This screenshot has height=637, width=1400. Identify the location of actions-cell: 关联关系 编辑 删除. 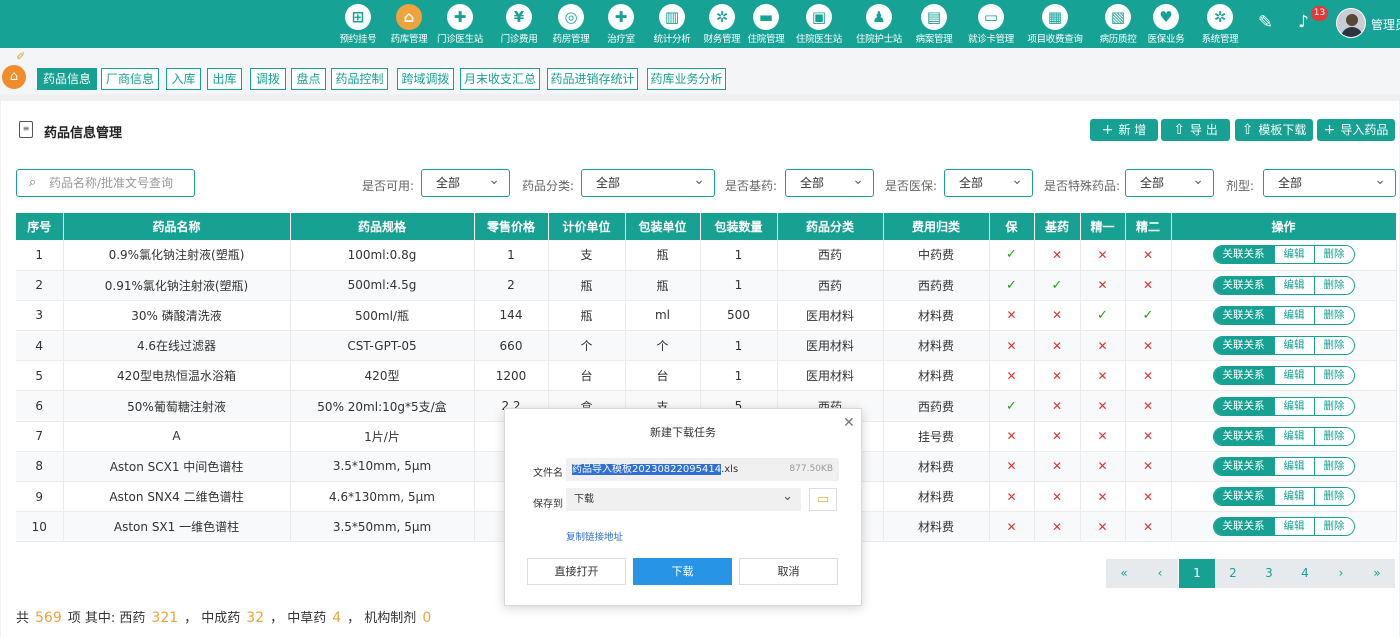
(1284, 316).